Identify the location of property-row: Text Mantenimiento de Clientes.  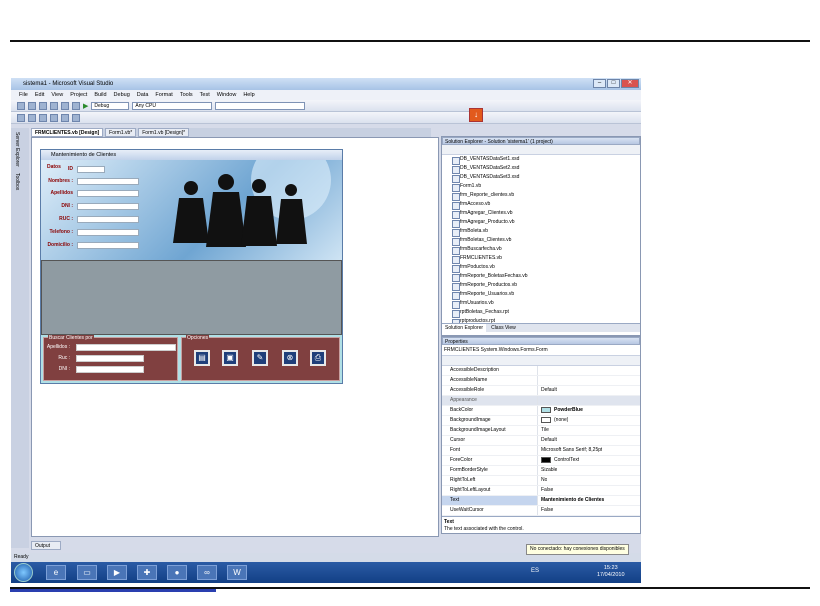
(541, 501).